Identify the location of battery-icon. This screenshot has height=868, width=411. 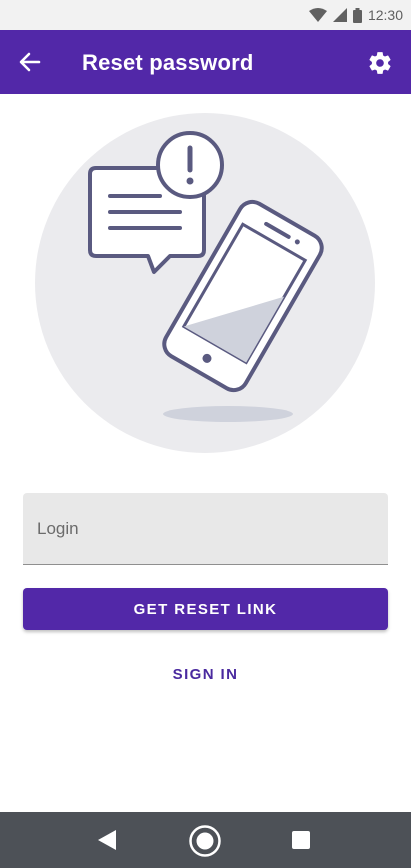
(357, 15).